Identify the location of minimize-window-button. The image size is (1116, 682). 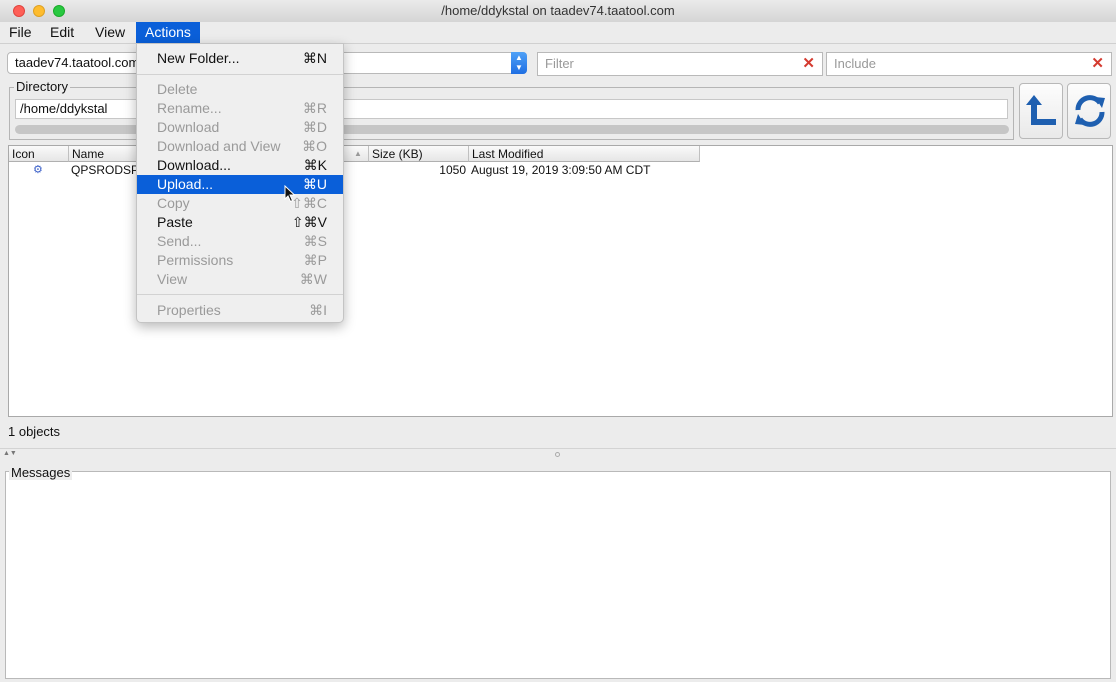
(39, 11).